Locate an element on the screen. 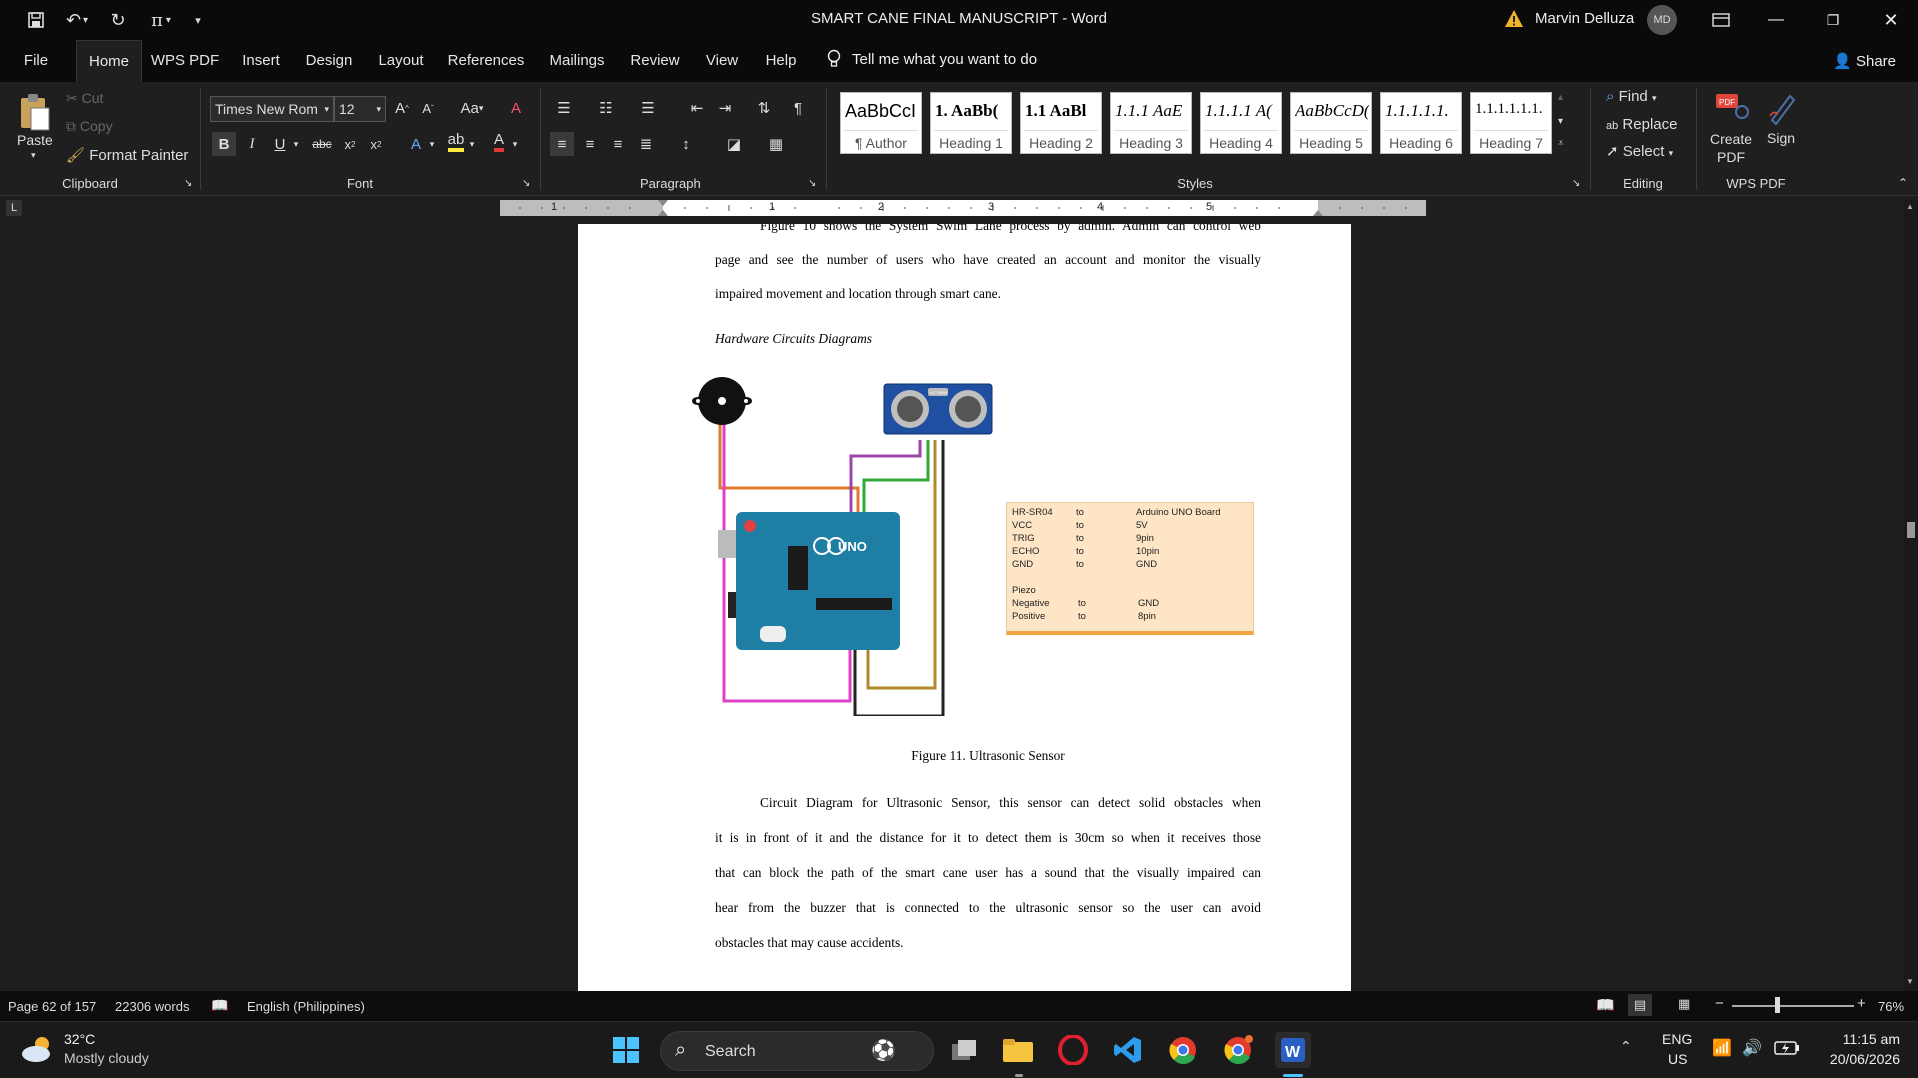 The width and height of the screenshot is (1918, 1078). wifi-icon: 📶 is located at coordinates (1722, 1048).